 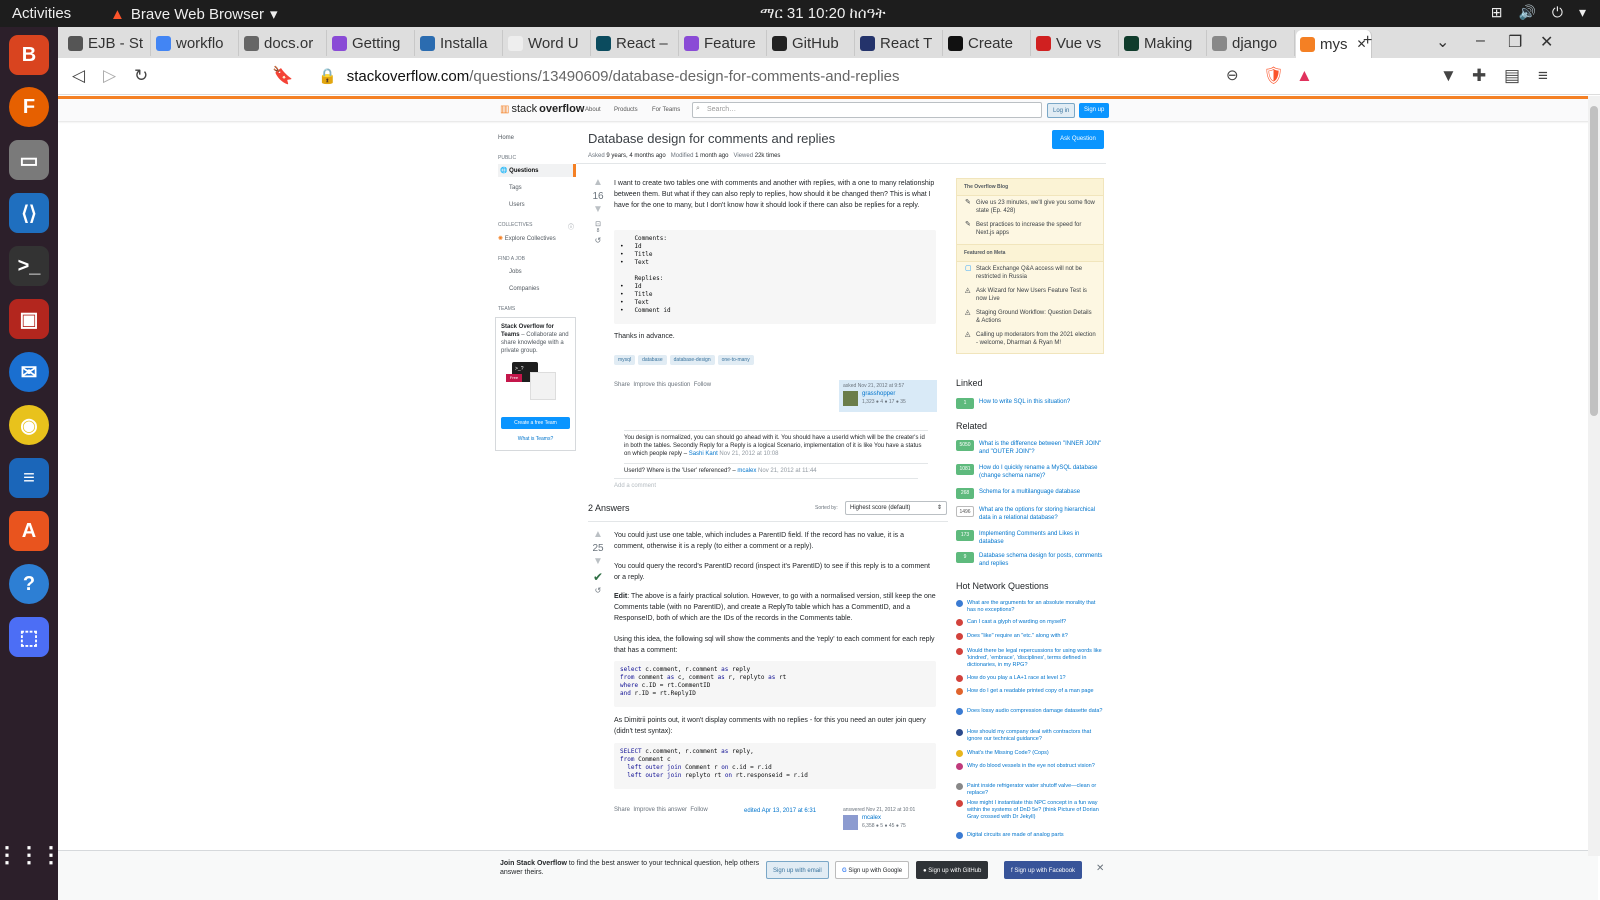 What do you see at coordinates (29, 160) in the screenshot?
I see `files-icon: ▭` at bounding box center [29, 160].